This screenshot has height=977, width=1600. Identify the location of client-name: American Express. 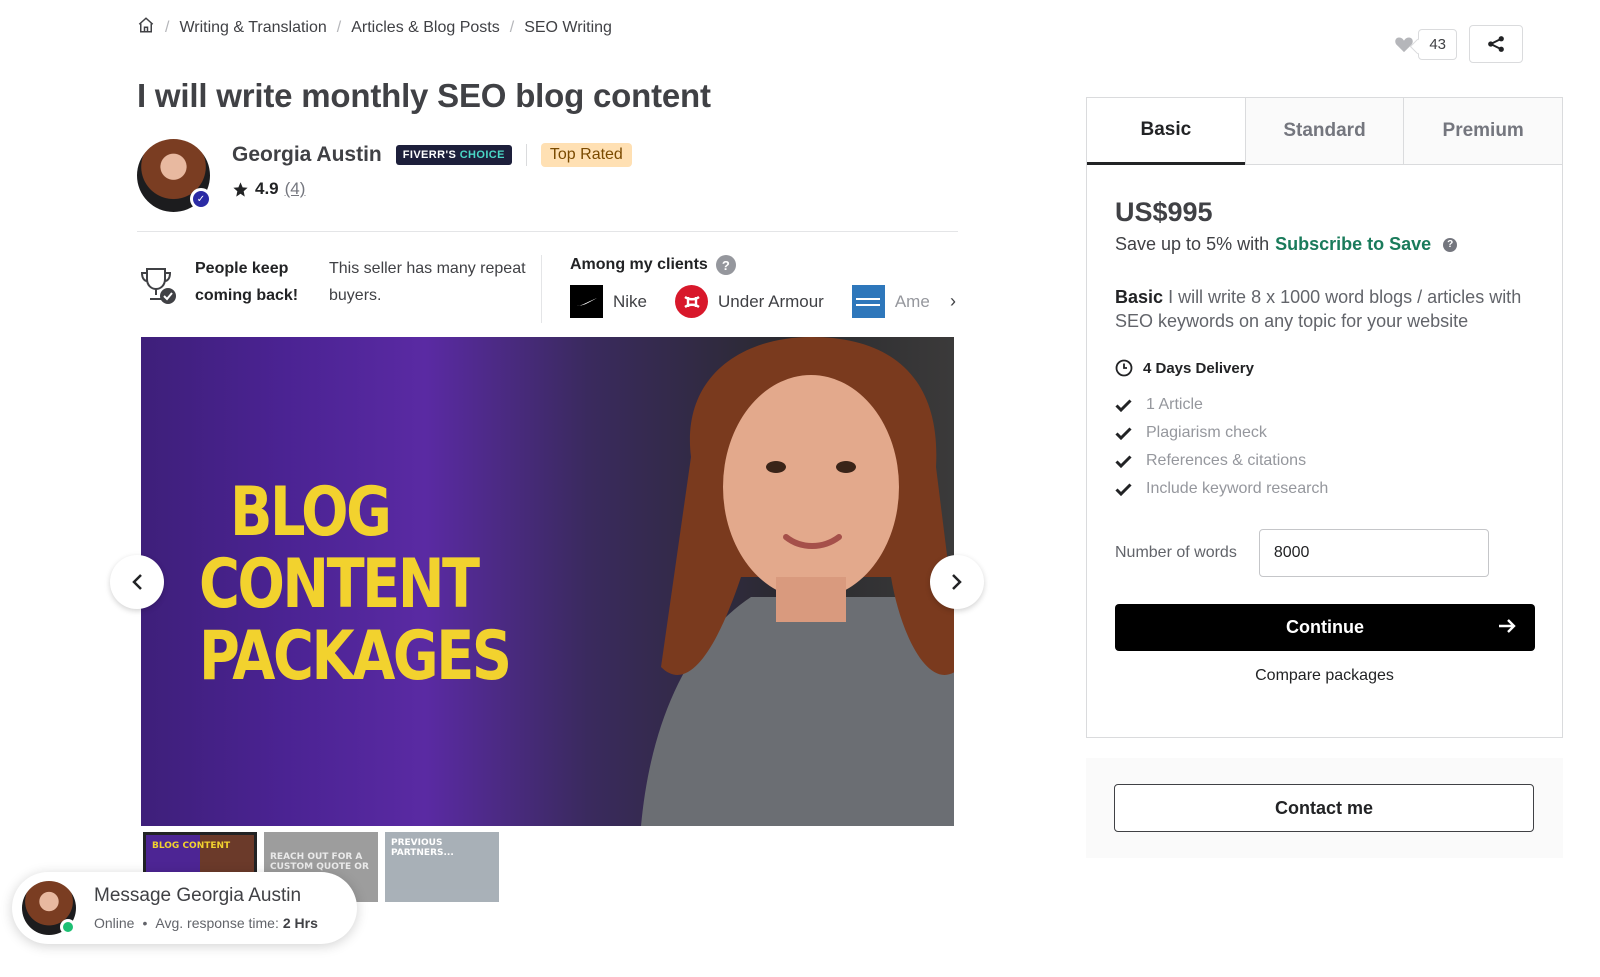
(912, 301).